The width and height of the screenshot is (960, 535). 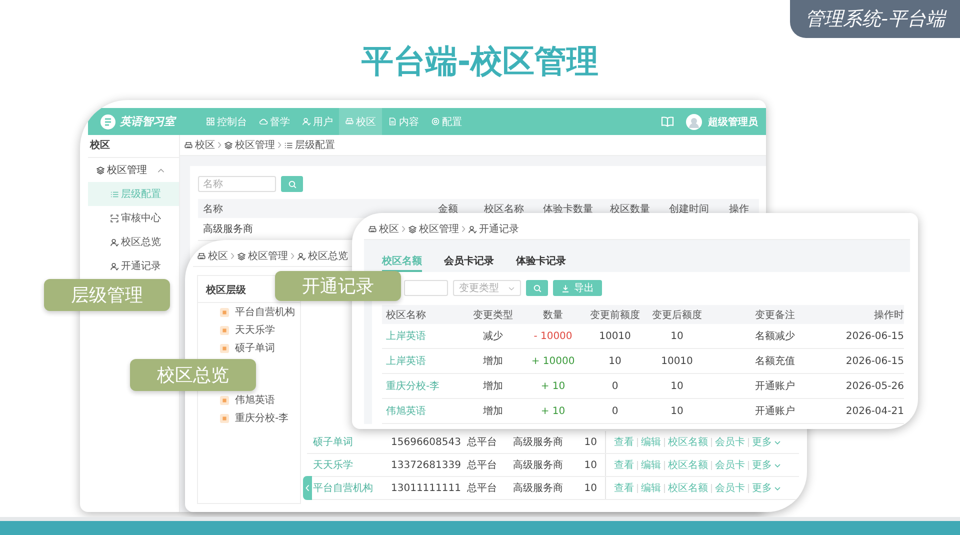 I want to click on tree-item: 重庆分校-李, so click(x=249, y=418).